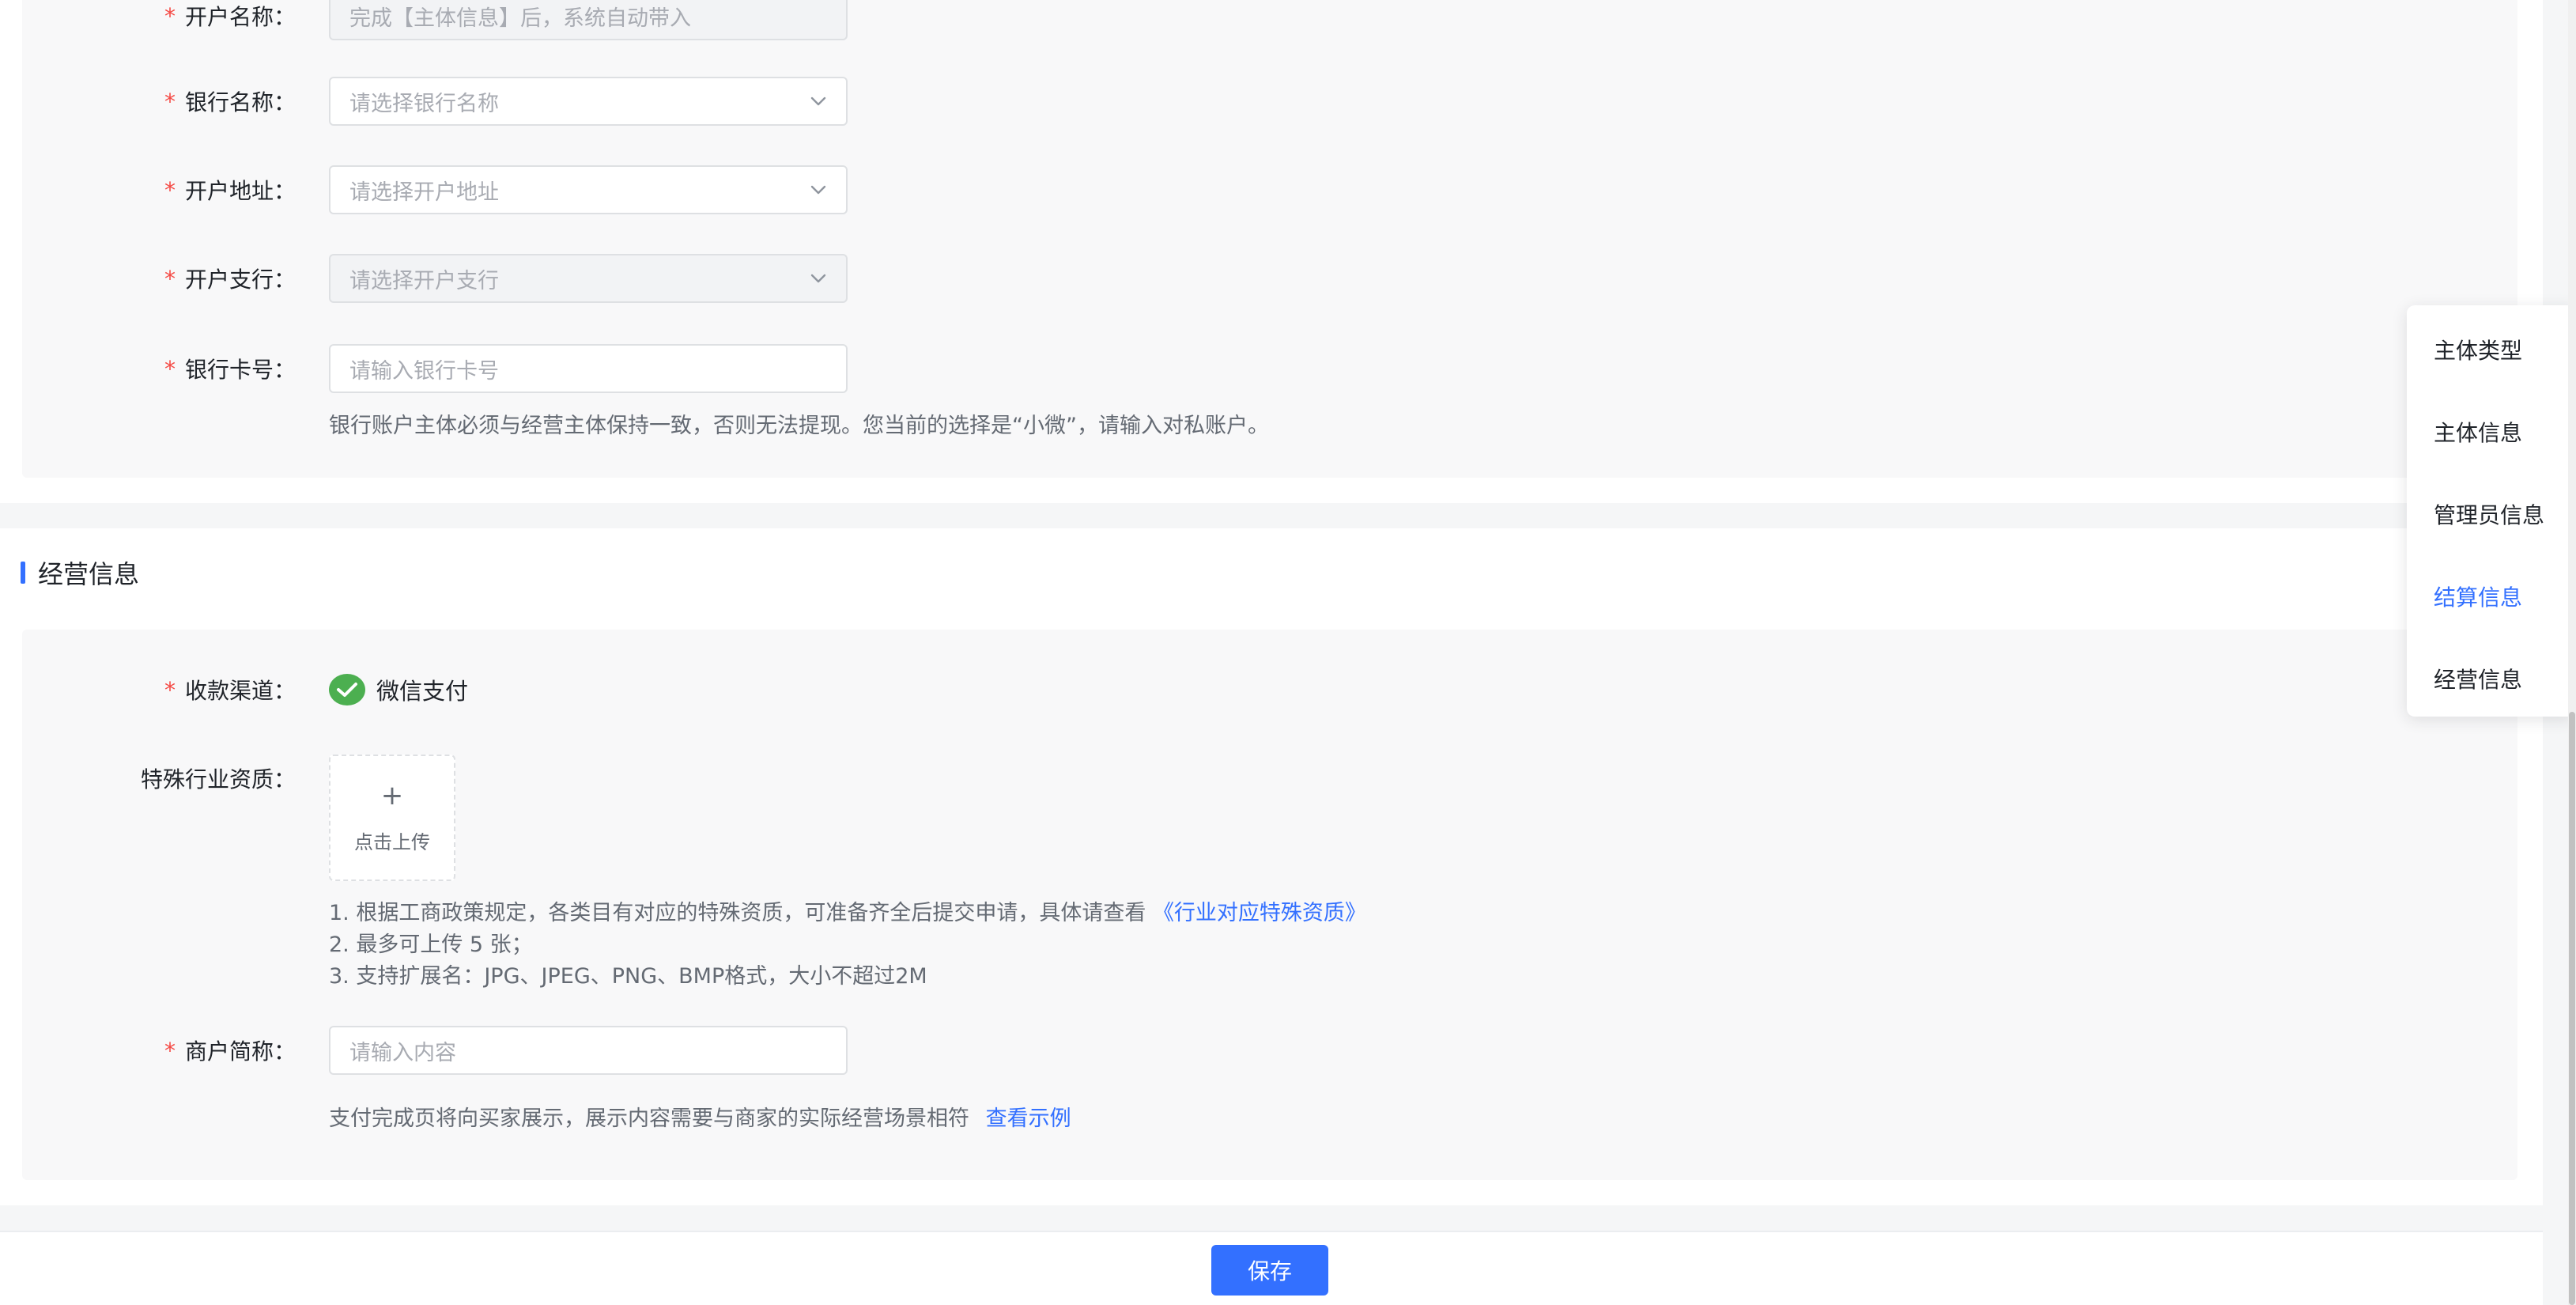 This screenshot has width=2576, height=1305. I want to click on channel-value-text: 微信支付, so click(422, 691).